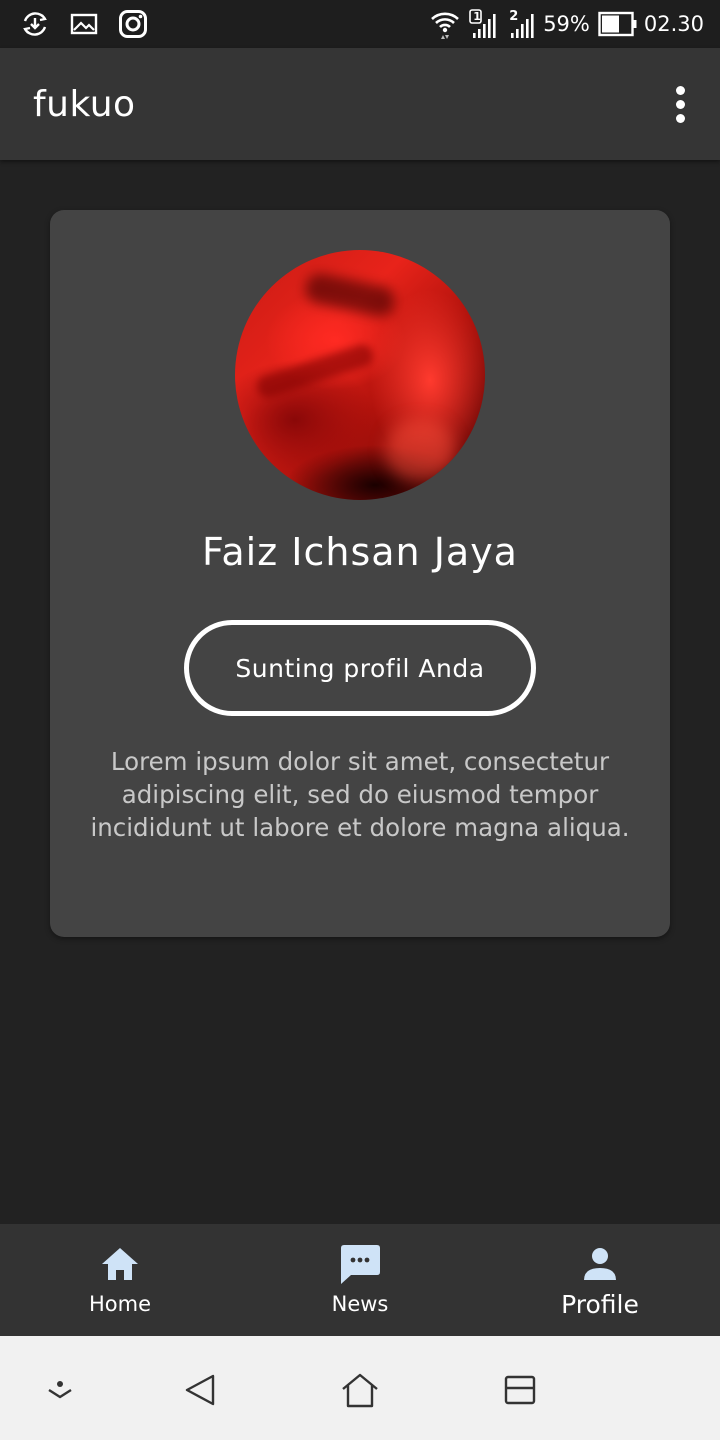 Image resolution: width=720 pixels, height=1440 pixels. Describe the element at coordinates (84, 24) in the screenshot. I see `gallery-icon` at that location.